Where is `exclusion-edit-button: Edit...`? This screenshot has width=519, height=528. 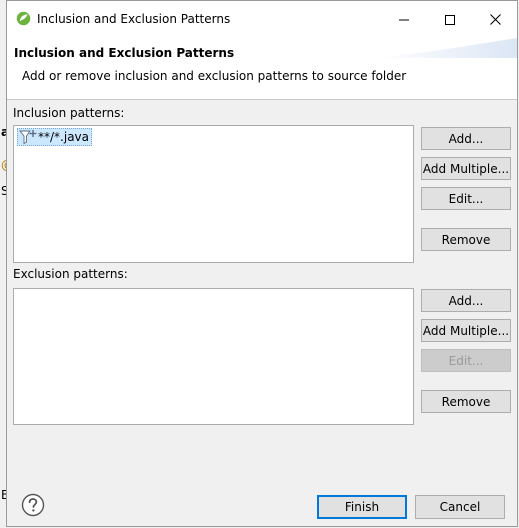 exclusion-edit-button: Edit... is located at coordinates (466, 360).